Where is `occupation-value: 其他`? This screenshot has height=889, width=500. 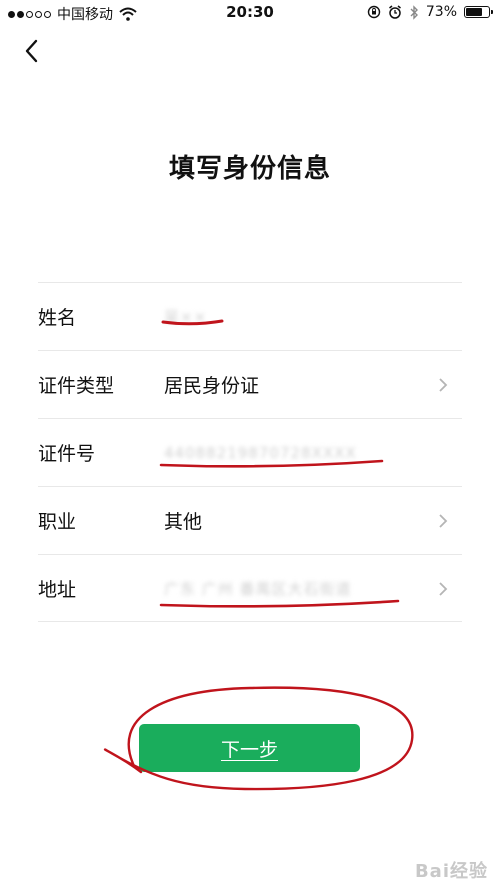 occupation-value: 其他 is located at coordinates (183, 522).